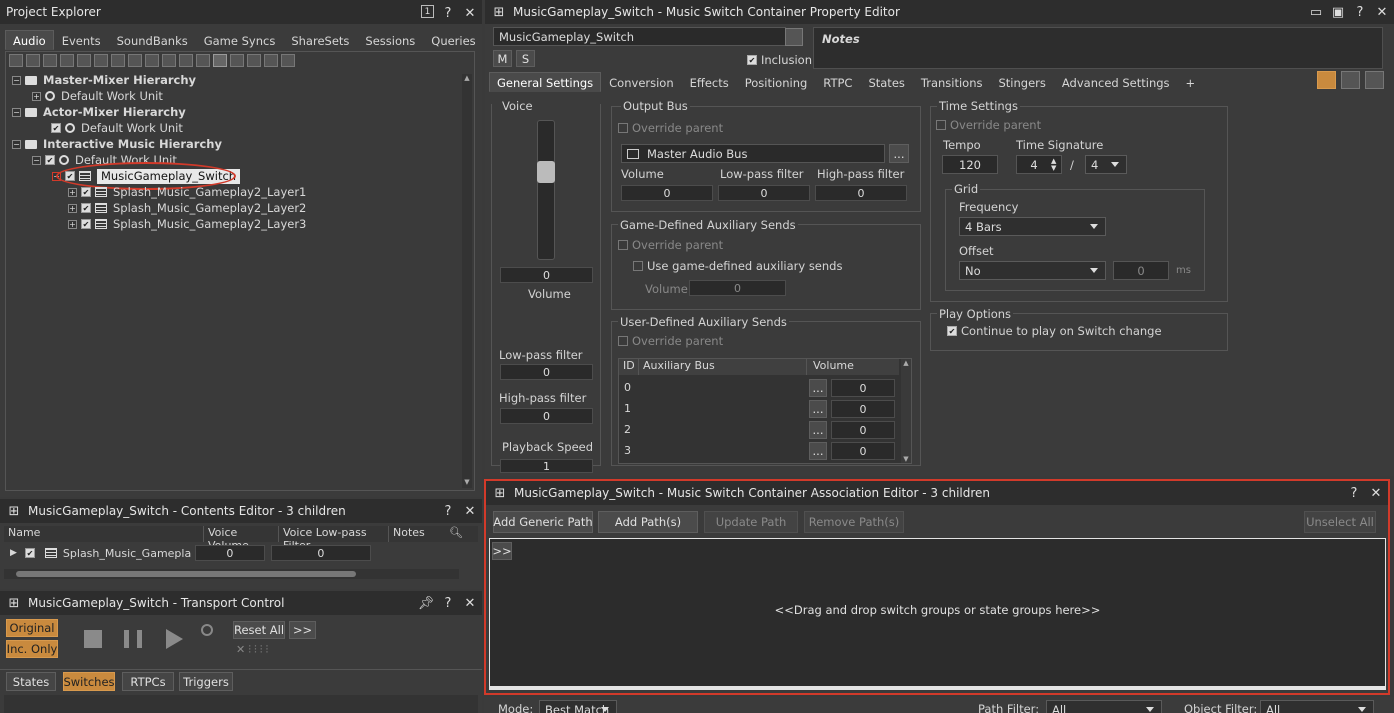  Describe the element at coordinates (207, 630) in the screenshot. I see `clock-icon` at that location.